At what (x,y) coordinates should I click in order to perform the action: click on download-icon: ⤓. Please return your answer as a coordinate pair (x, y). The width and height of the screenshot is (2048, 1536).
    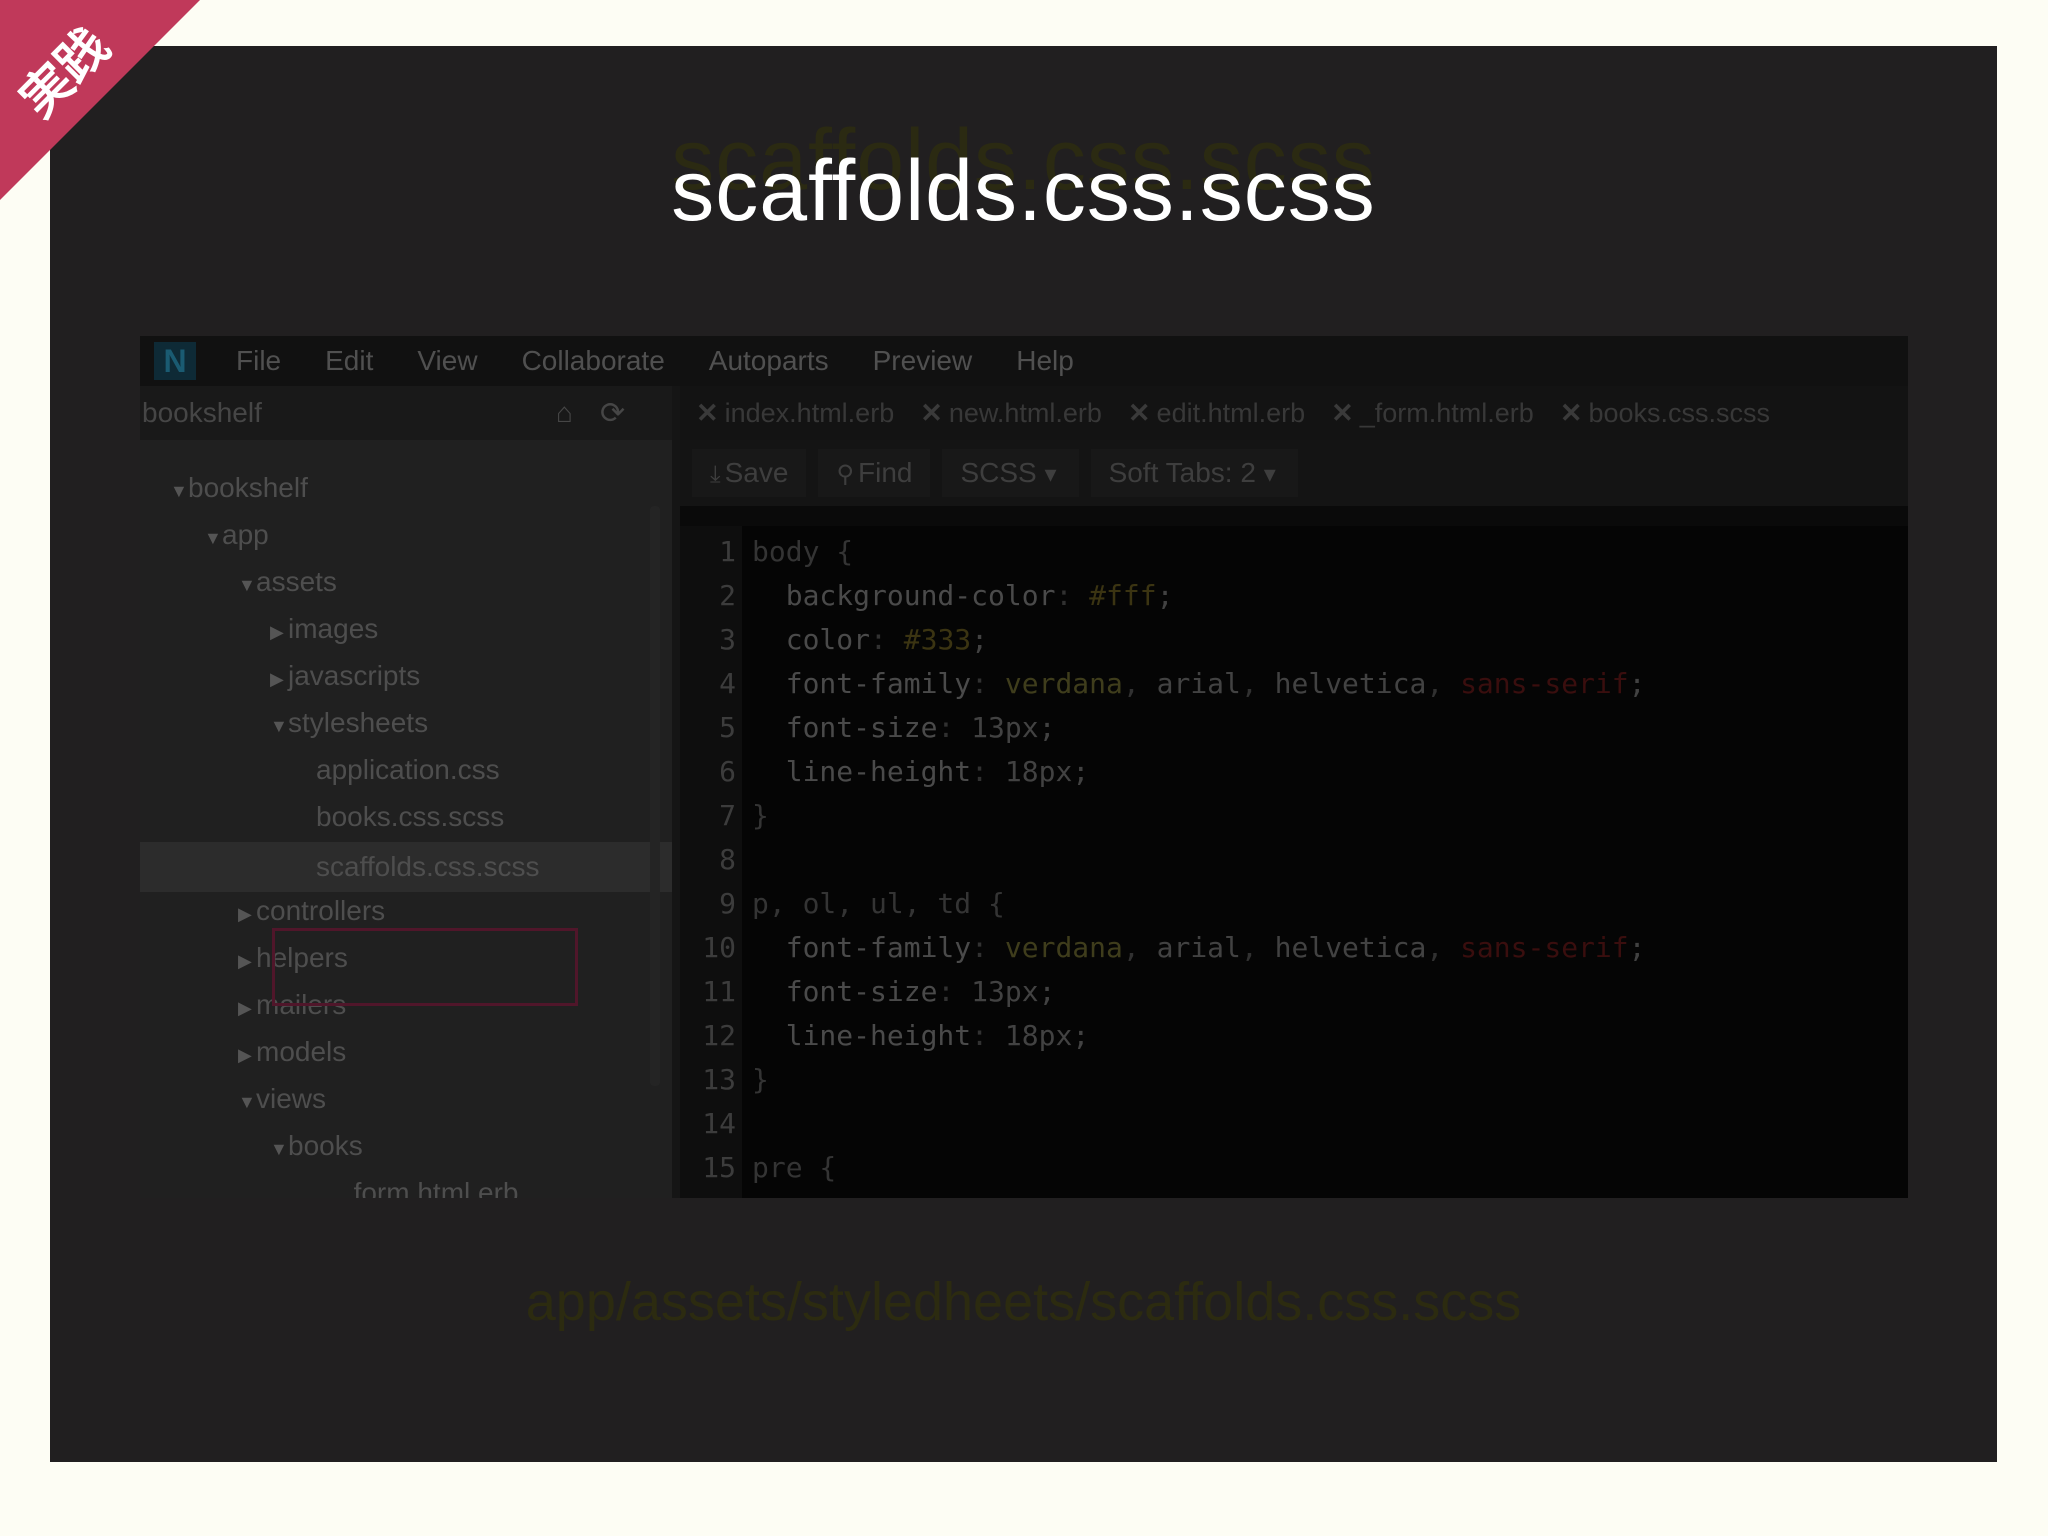
    Looking at the image, I should click on (715, 474).